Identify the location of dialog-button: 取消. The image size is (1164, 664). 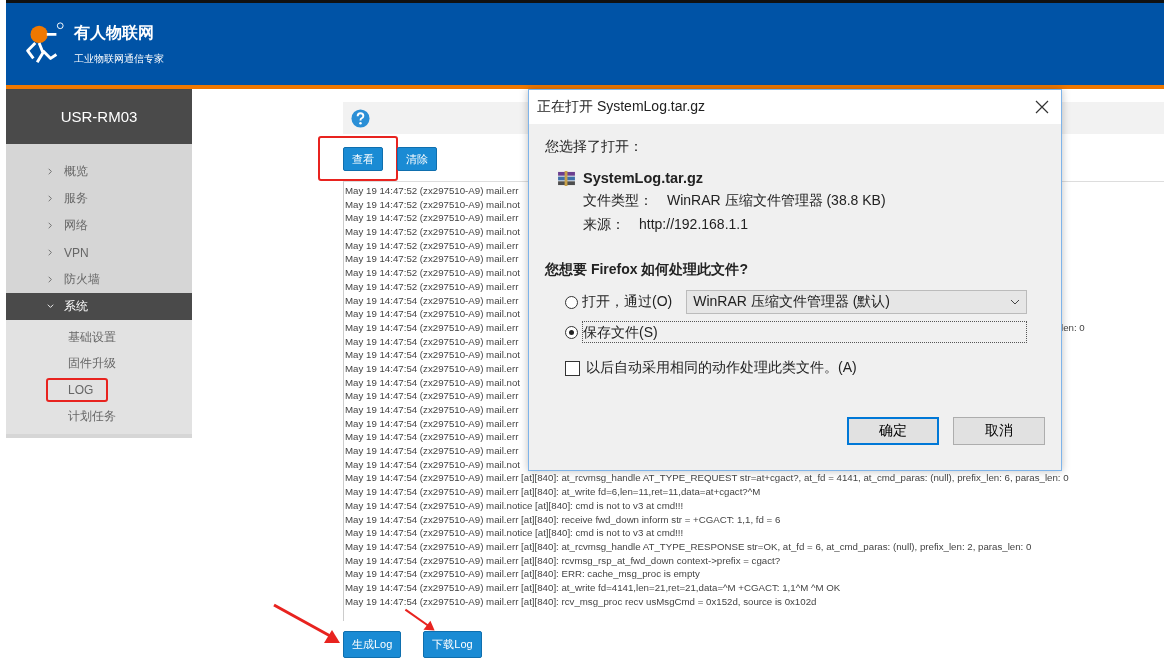
(999, 431).